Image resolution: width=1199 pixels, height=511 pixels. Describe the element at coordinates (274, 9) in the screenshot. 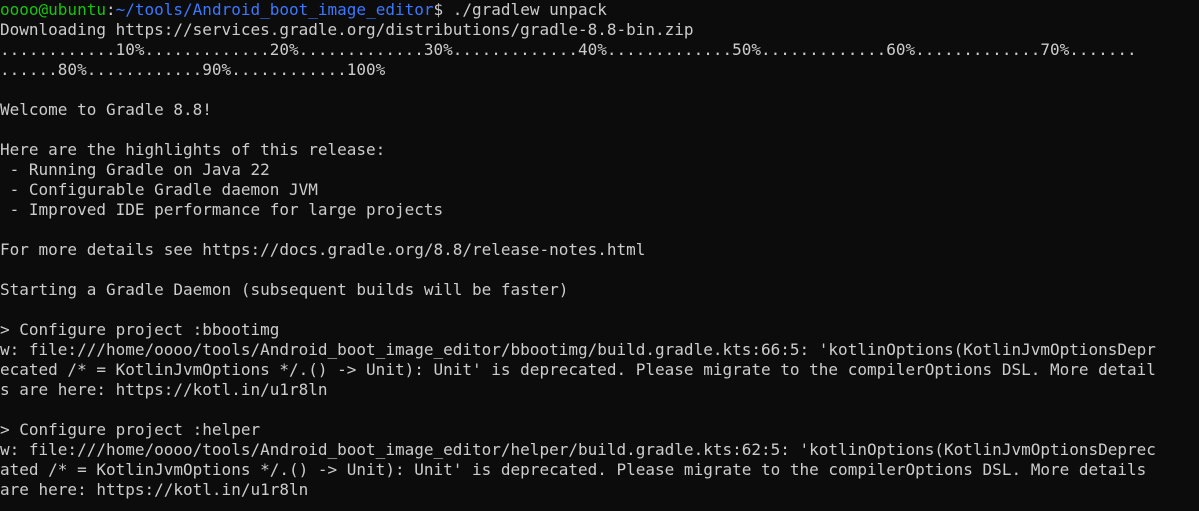

I see `prompt-path: ~/tools/Android_boot_image_editor` at that location.